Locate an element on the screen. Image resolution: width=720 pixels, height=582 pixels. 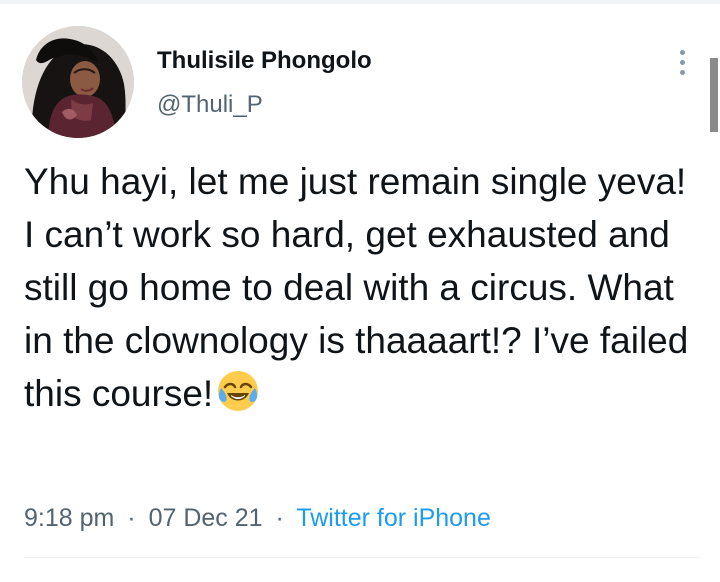
face-with-tears-of-joy-icon is located at coordinates (238, 391).